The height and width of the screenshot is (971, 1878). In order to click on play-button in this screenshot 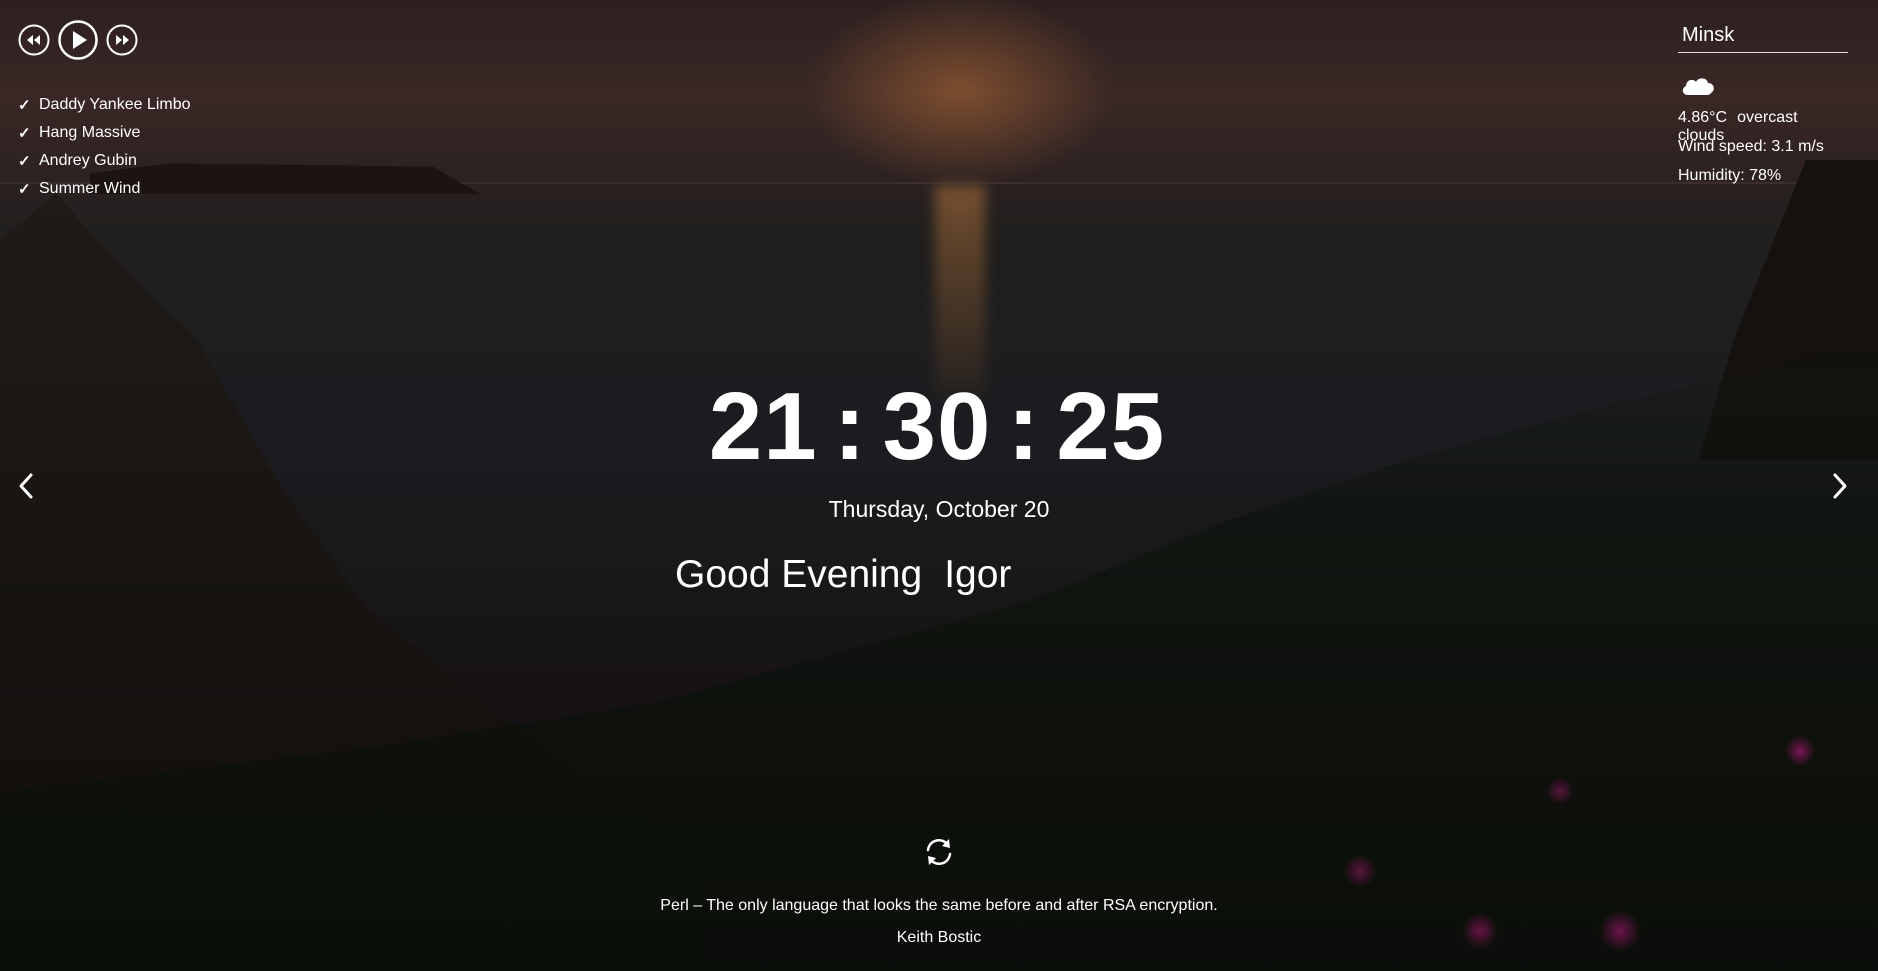, I will do `click(78, 40)`.